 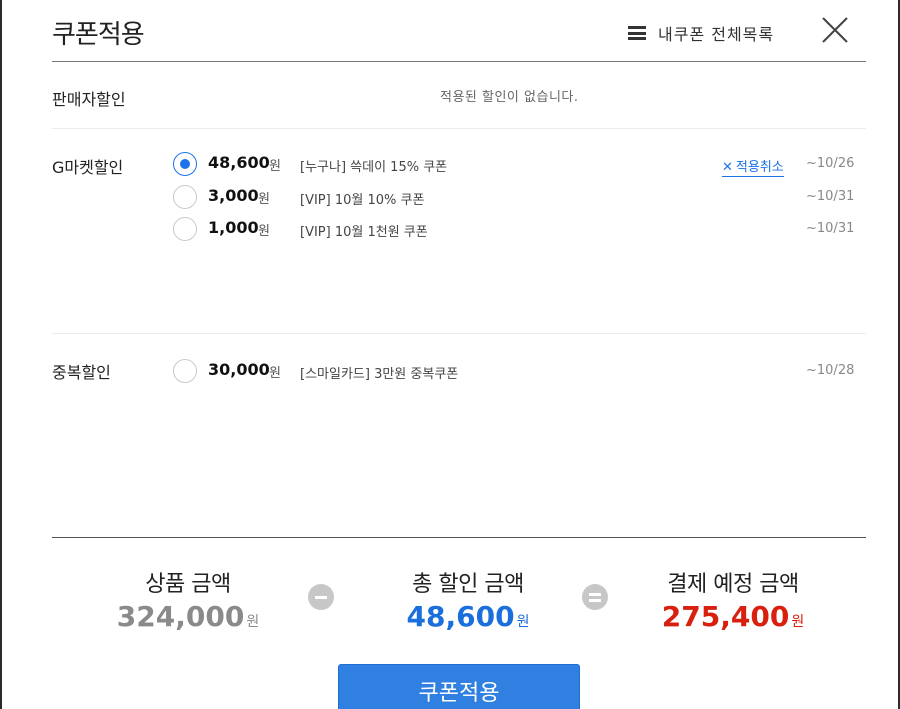 I want to click on payment-amount-label: 결제 예정 금액, so click(x=733, y=584).